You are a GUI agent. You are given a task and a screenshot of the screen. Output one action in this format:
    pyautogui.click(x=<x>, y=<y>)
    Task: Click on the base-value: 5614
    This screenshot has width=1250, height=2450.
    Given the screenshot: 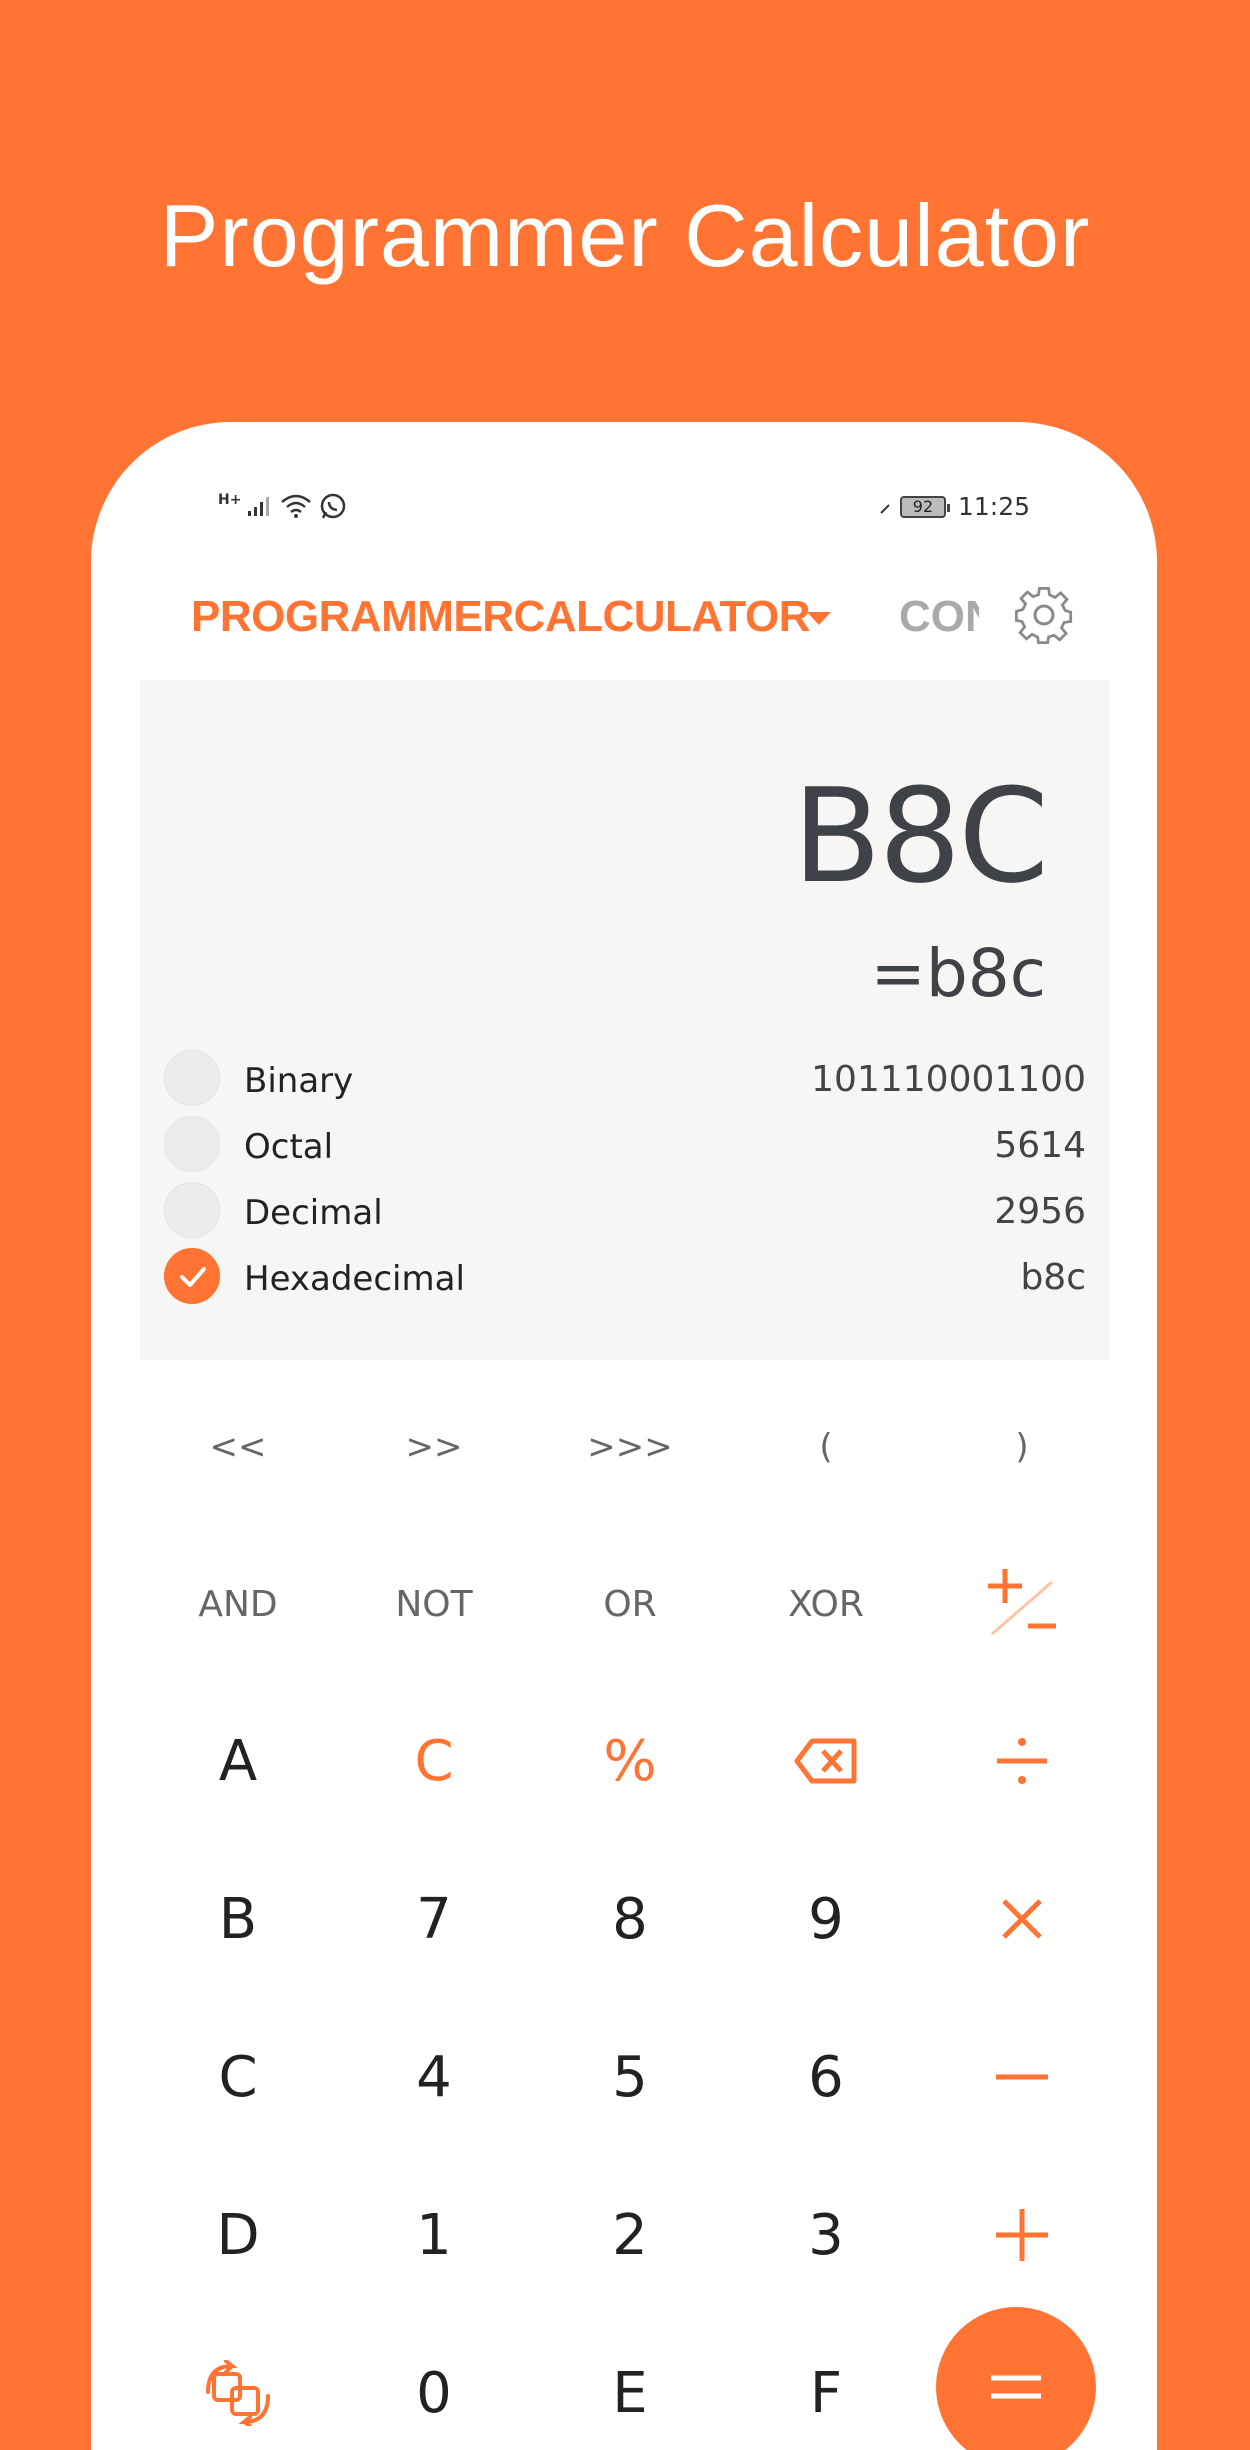 What is the action you would take?
    pyautogui.click(x=1040, y=1145)
    